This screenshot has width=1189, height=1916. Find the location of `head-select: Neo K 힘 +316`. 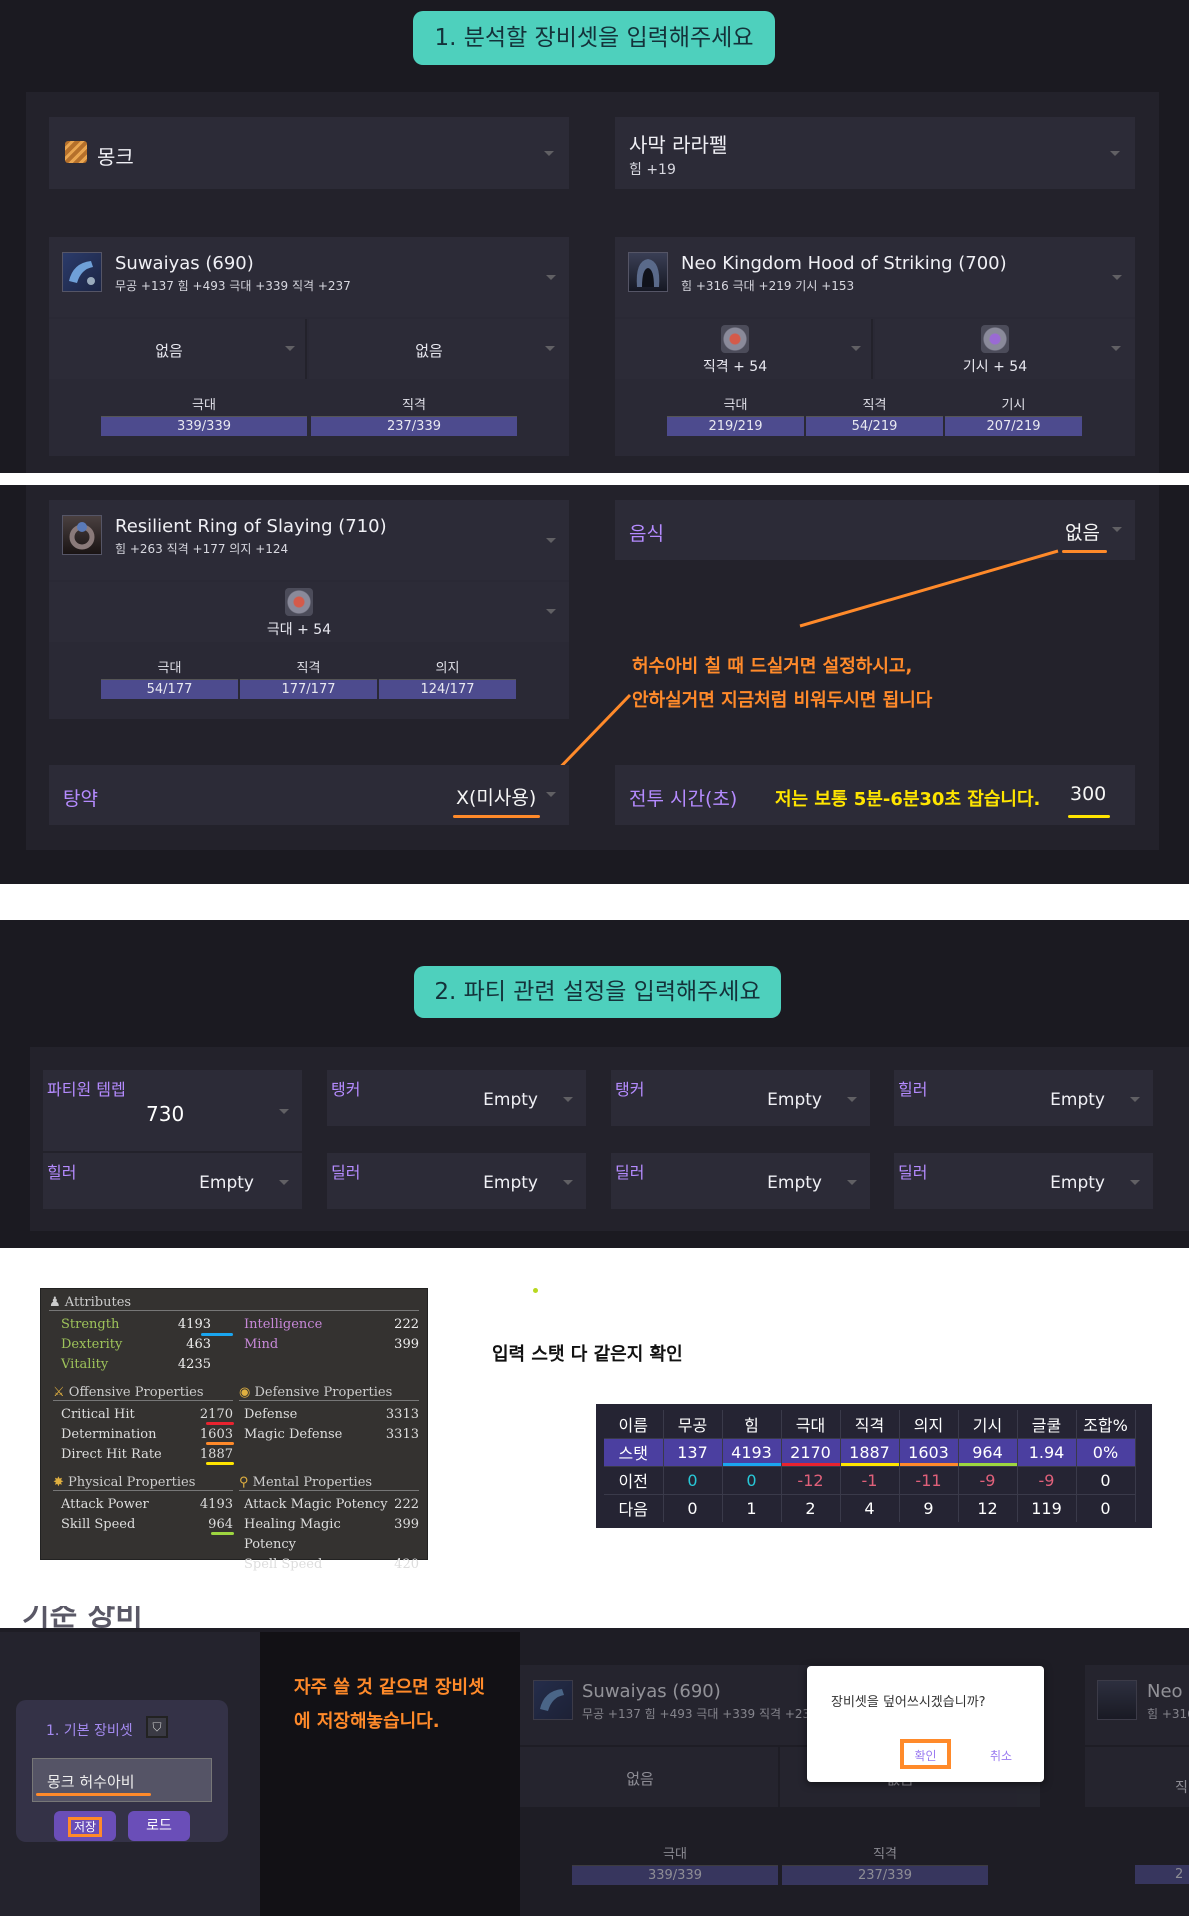

head-select: Neo K 힘 +316 is located at coordinates (1137, 1705).